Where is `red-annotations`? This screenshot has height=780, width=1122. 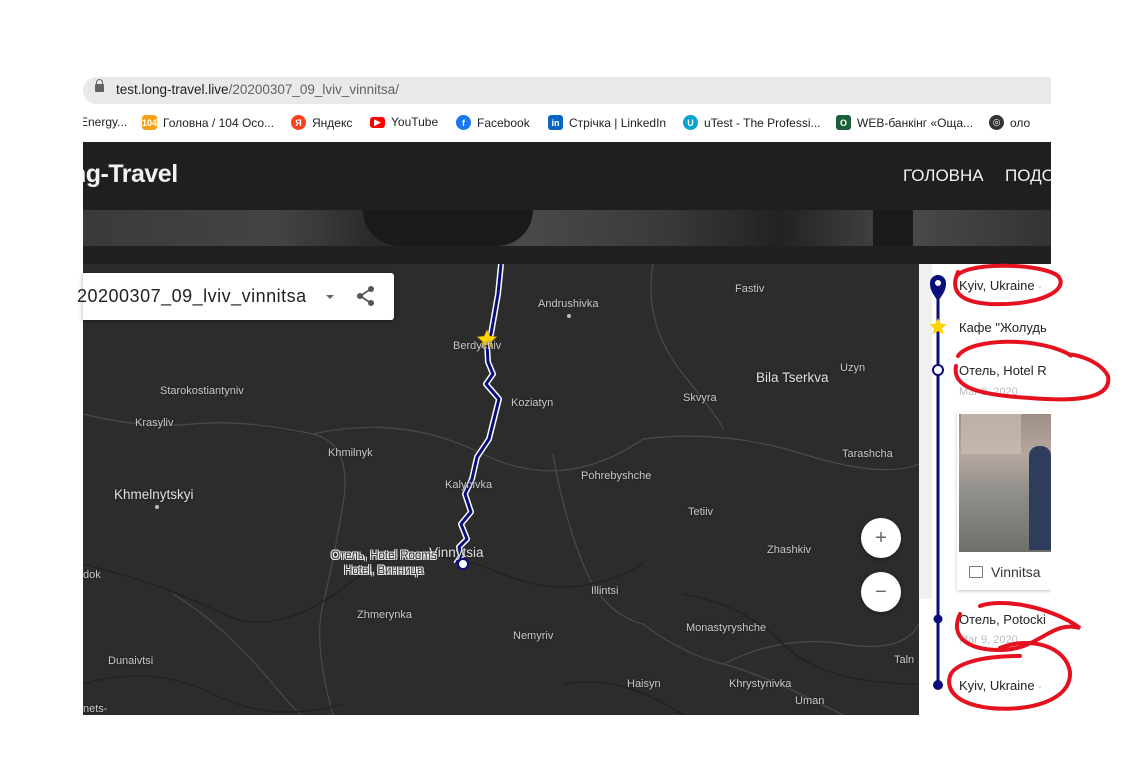
red-annotations is located at coordinates (1029, 487).